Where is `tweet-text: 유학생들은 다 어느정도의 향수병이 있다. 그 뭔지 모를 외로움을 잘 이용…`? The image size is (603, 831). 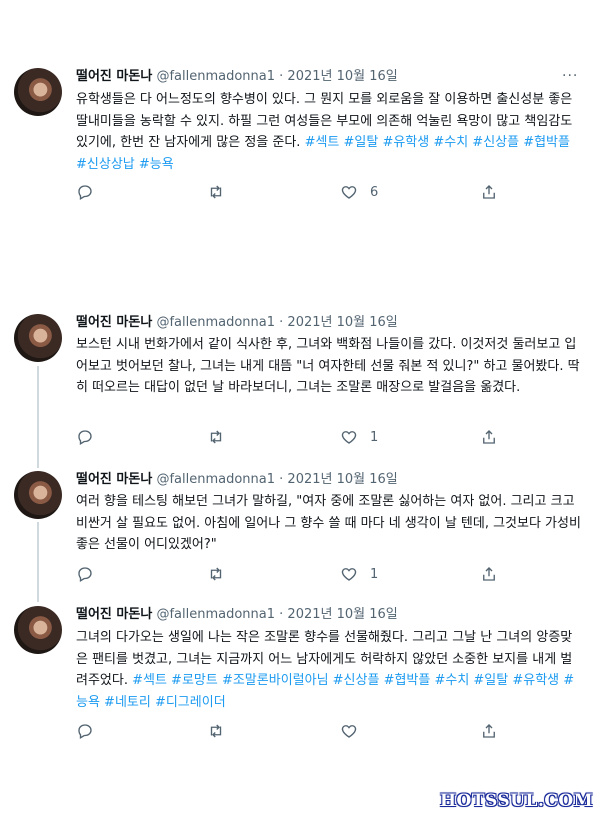 tweet-text: 유학생들은 다 어느정도의 향수병이 있다. 그 뭔지 모를 외로움을 잘 이용… is located at coordinates (328, 132).